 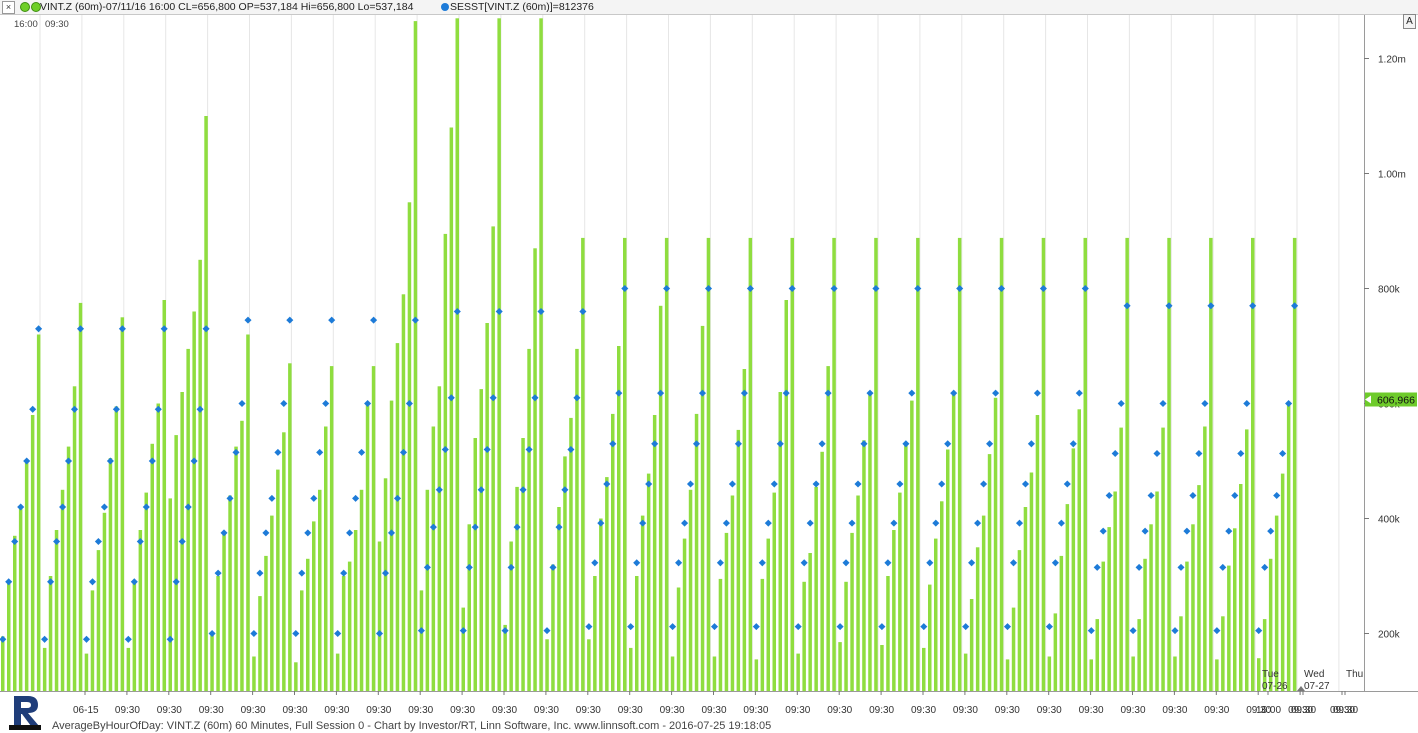 What do you see at coordinates (1317, 686) in the screenshot?
I see `future-date-label: 07-27` at bounding box center [1317, 686].